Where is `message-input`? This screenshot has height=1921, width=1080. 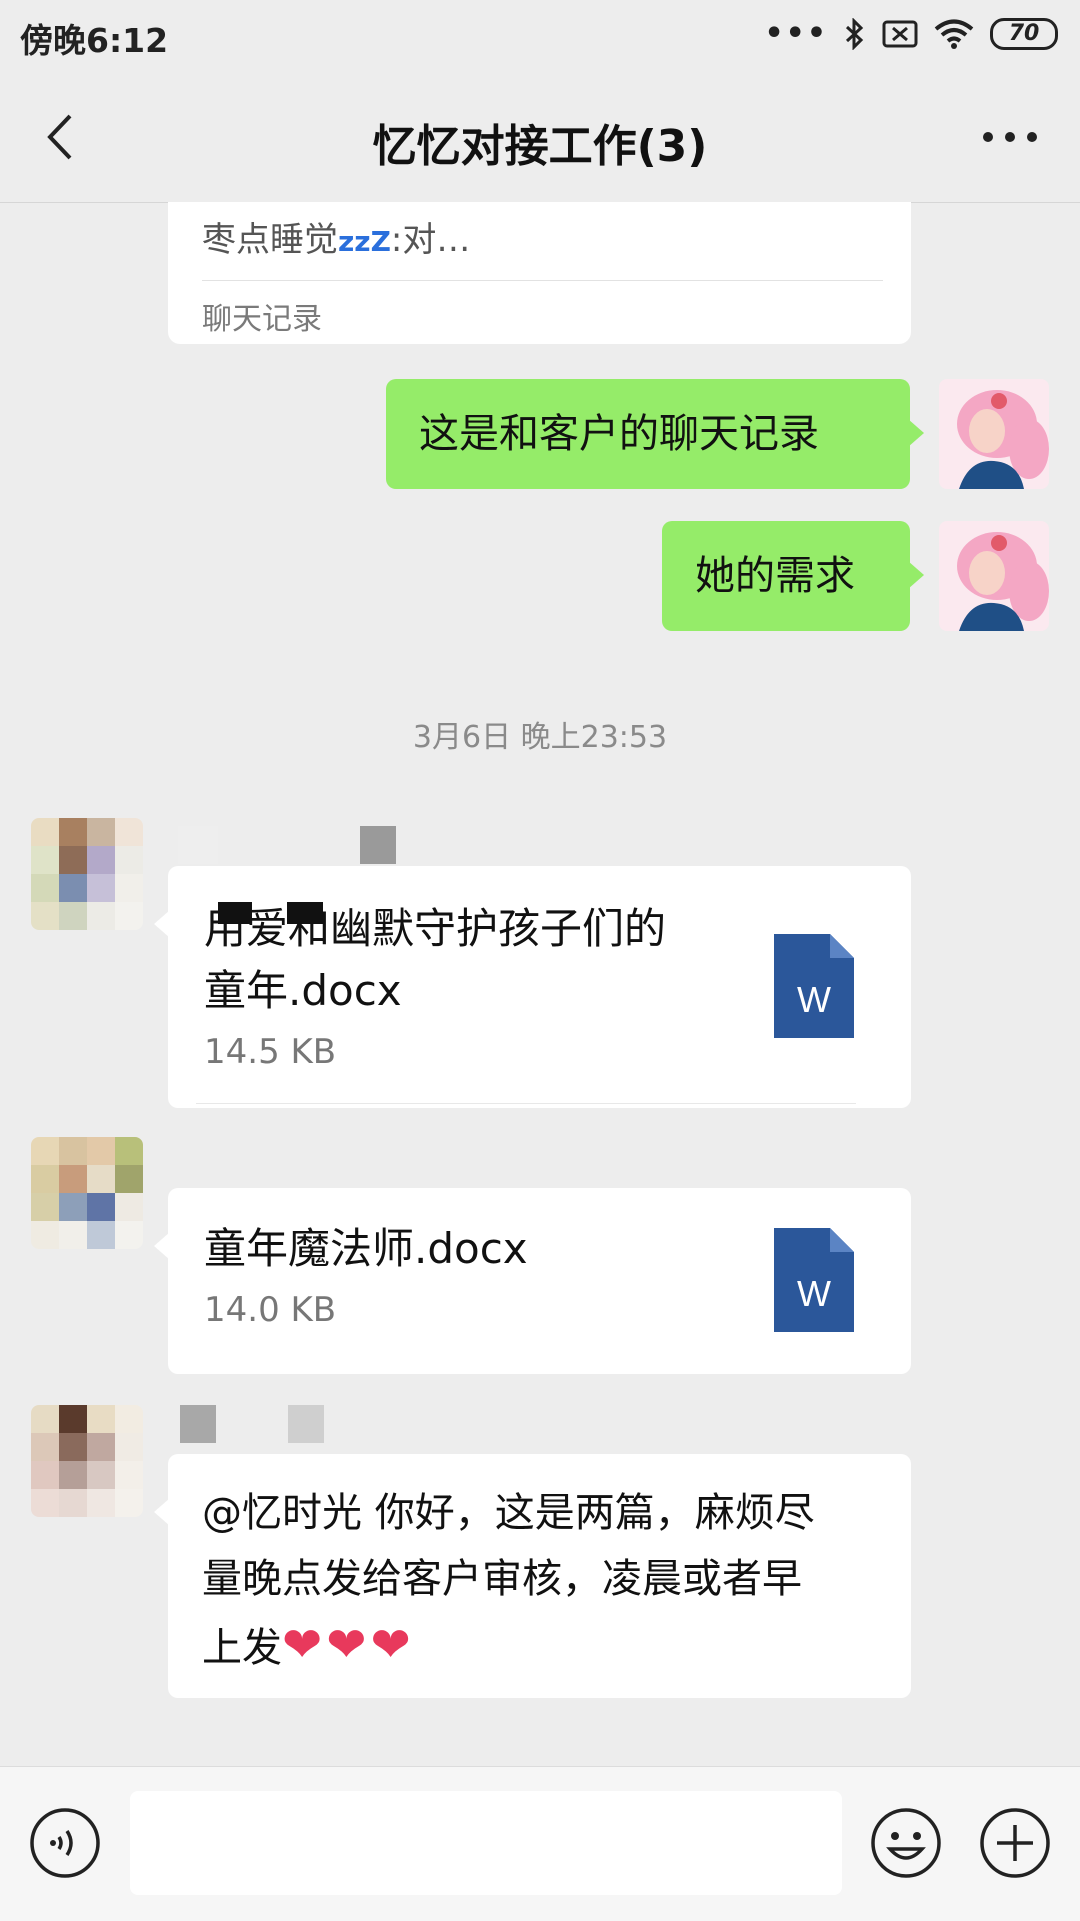
message-input is located at coordinates (486, 1843).